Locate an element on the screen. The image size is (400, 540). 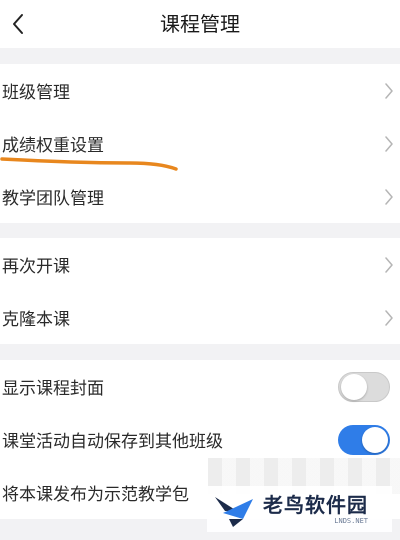
row-reopen-course: 再次开课 is located at coordinates (200, 264).